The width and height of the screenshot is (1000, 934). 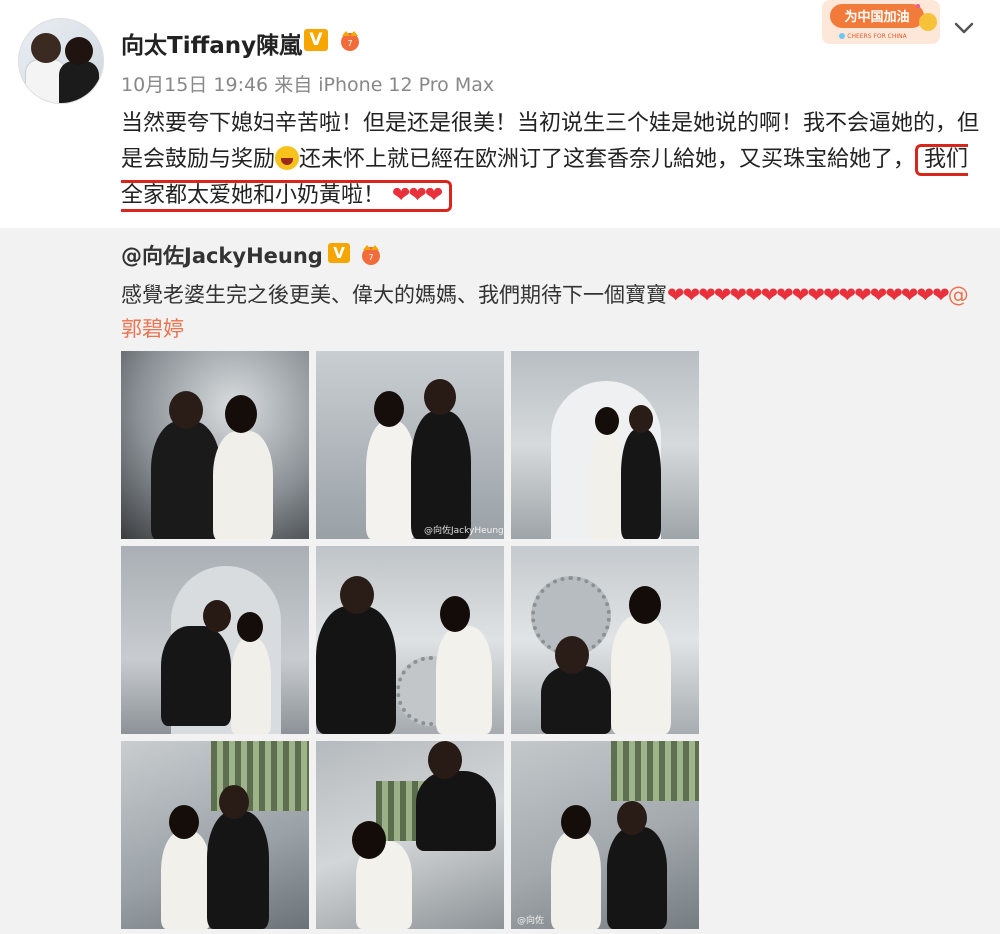 What do you see at coordinates (384, 85) in the screenshot?
I see `post-source: 来自 iPhone 12 Pro Max` at bounding box center [384, 85].